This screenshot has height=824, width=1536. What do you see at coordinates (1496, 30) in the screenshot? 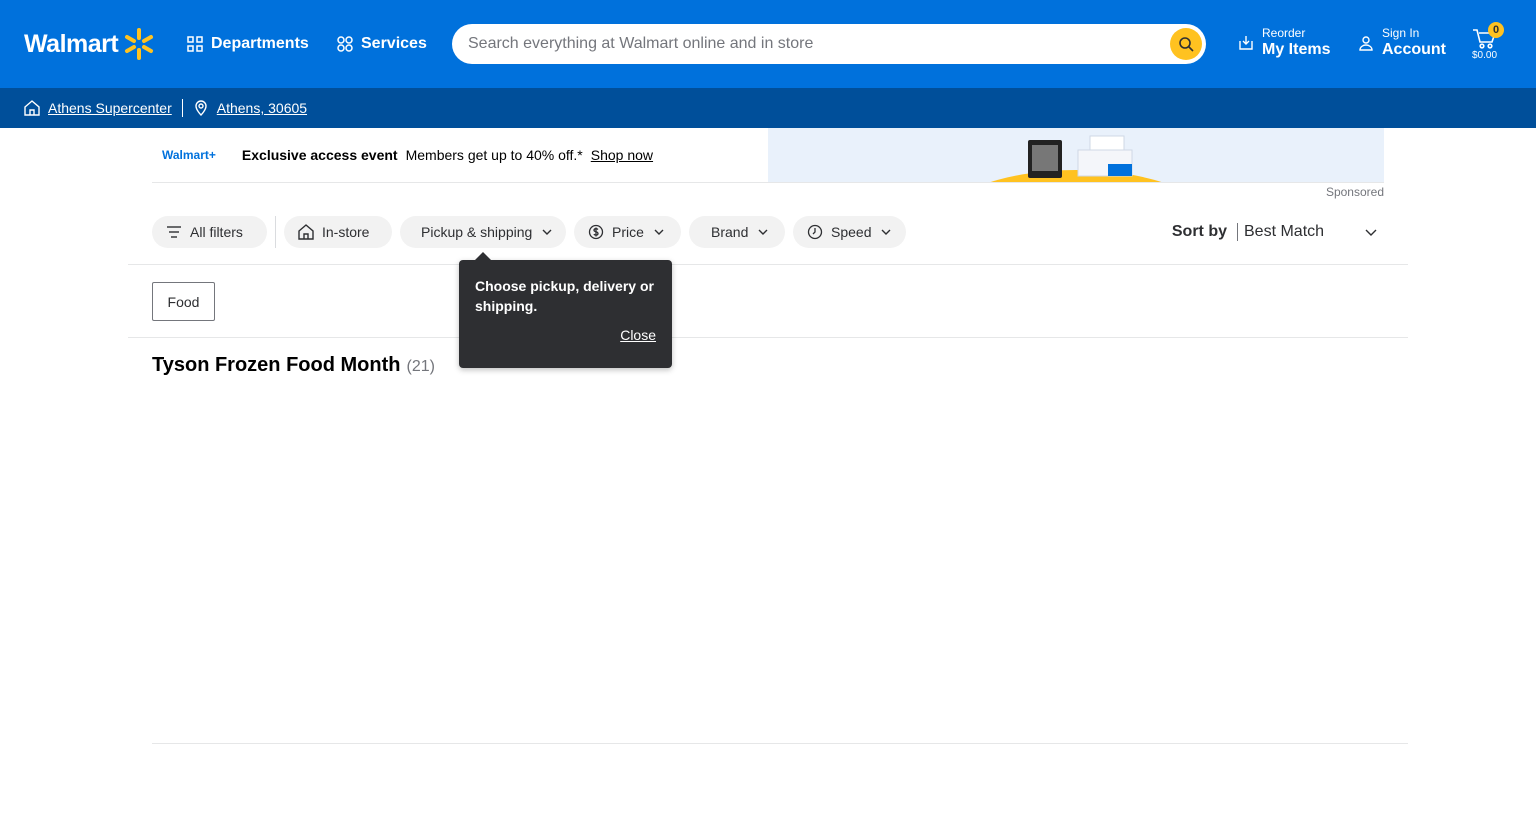
I see `cart-count-badge: 0` at bounding box center [1496, 30].